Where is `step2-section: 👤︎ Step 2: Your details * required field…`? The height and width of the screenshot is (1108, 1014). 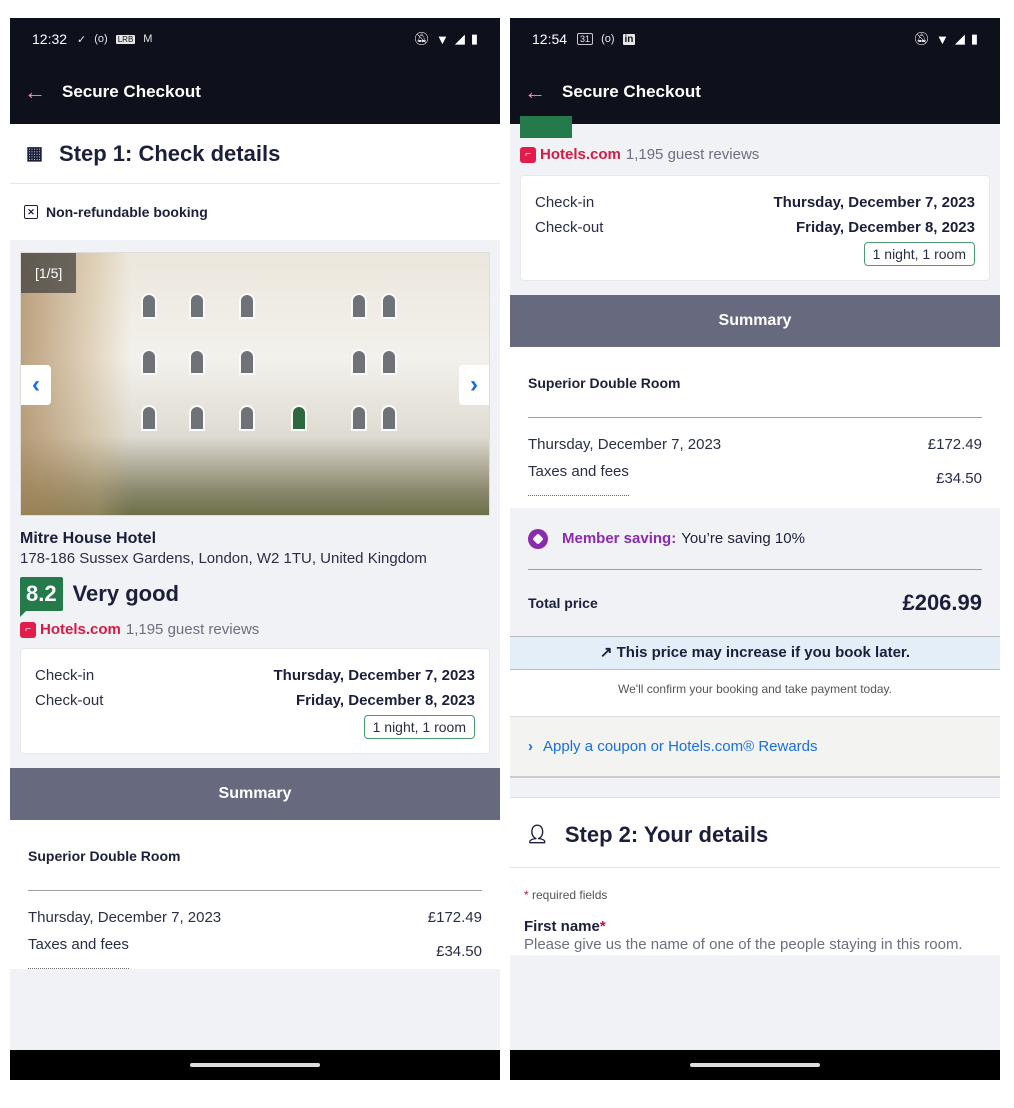
step2-section: 👤︎ Step 2: Your details * required field… is located at coordinates (755, 876).